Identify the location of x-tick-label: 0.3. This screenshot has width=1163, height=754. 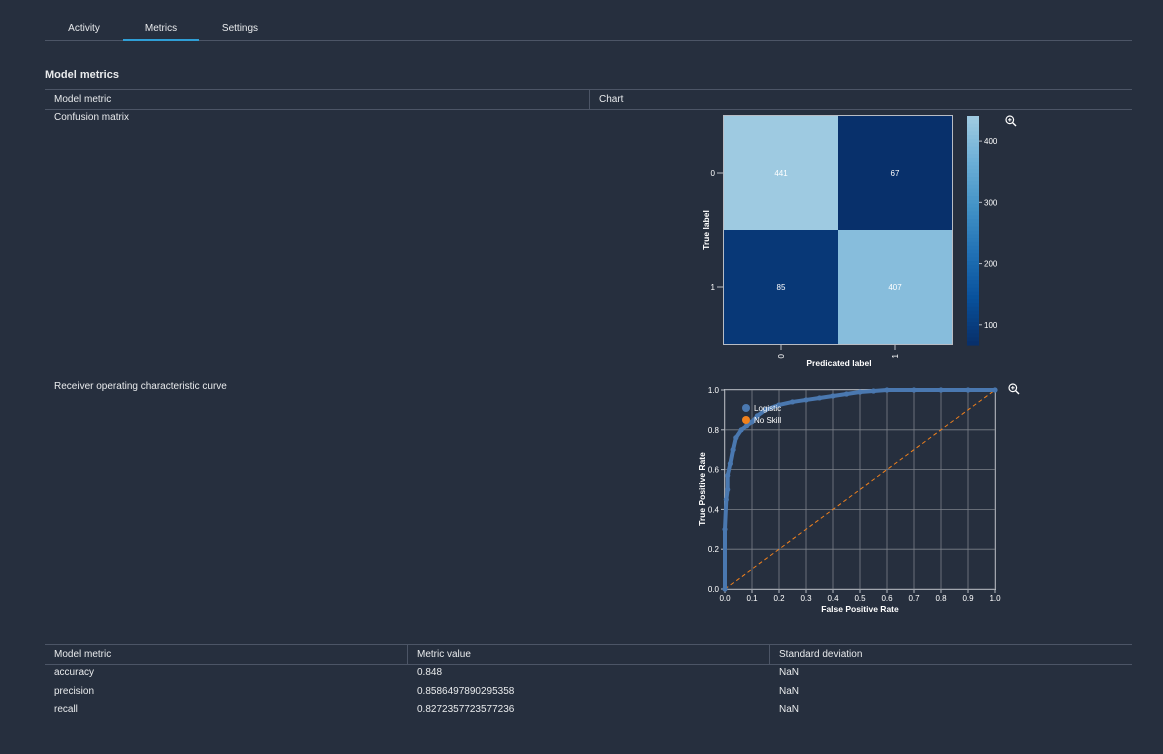
(806, 598).